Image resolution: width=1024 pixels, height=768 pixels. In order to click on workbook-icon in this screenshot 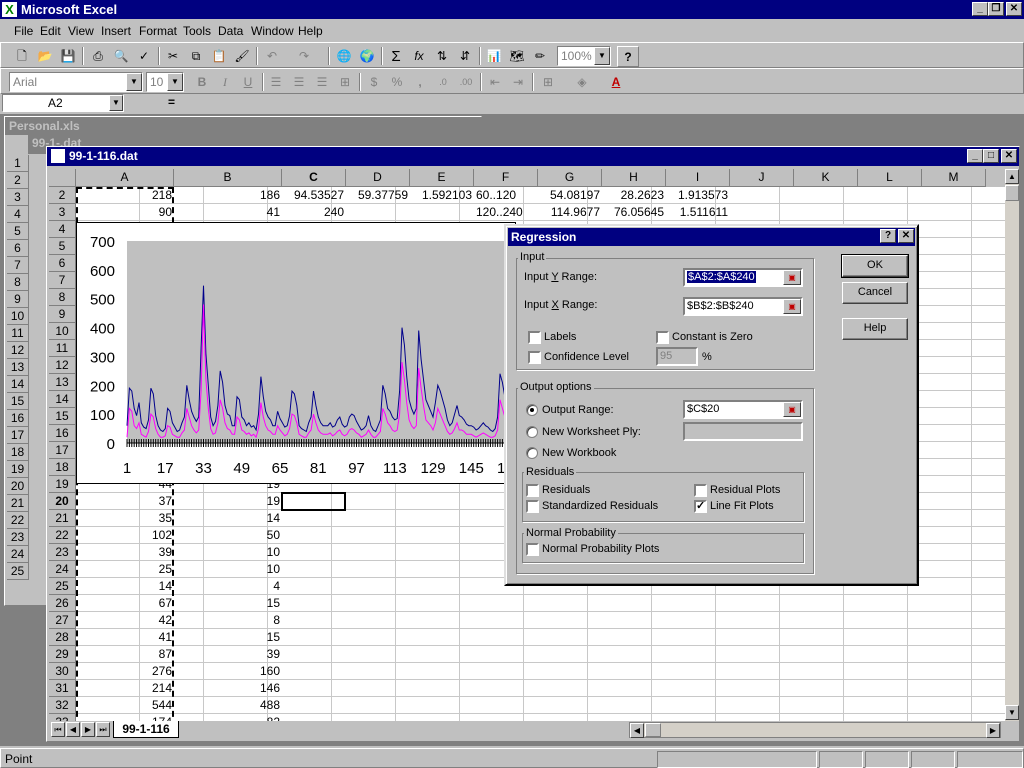, I will do `click(58, 156)`.